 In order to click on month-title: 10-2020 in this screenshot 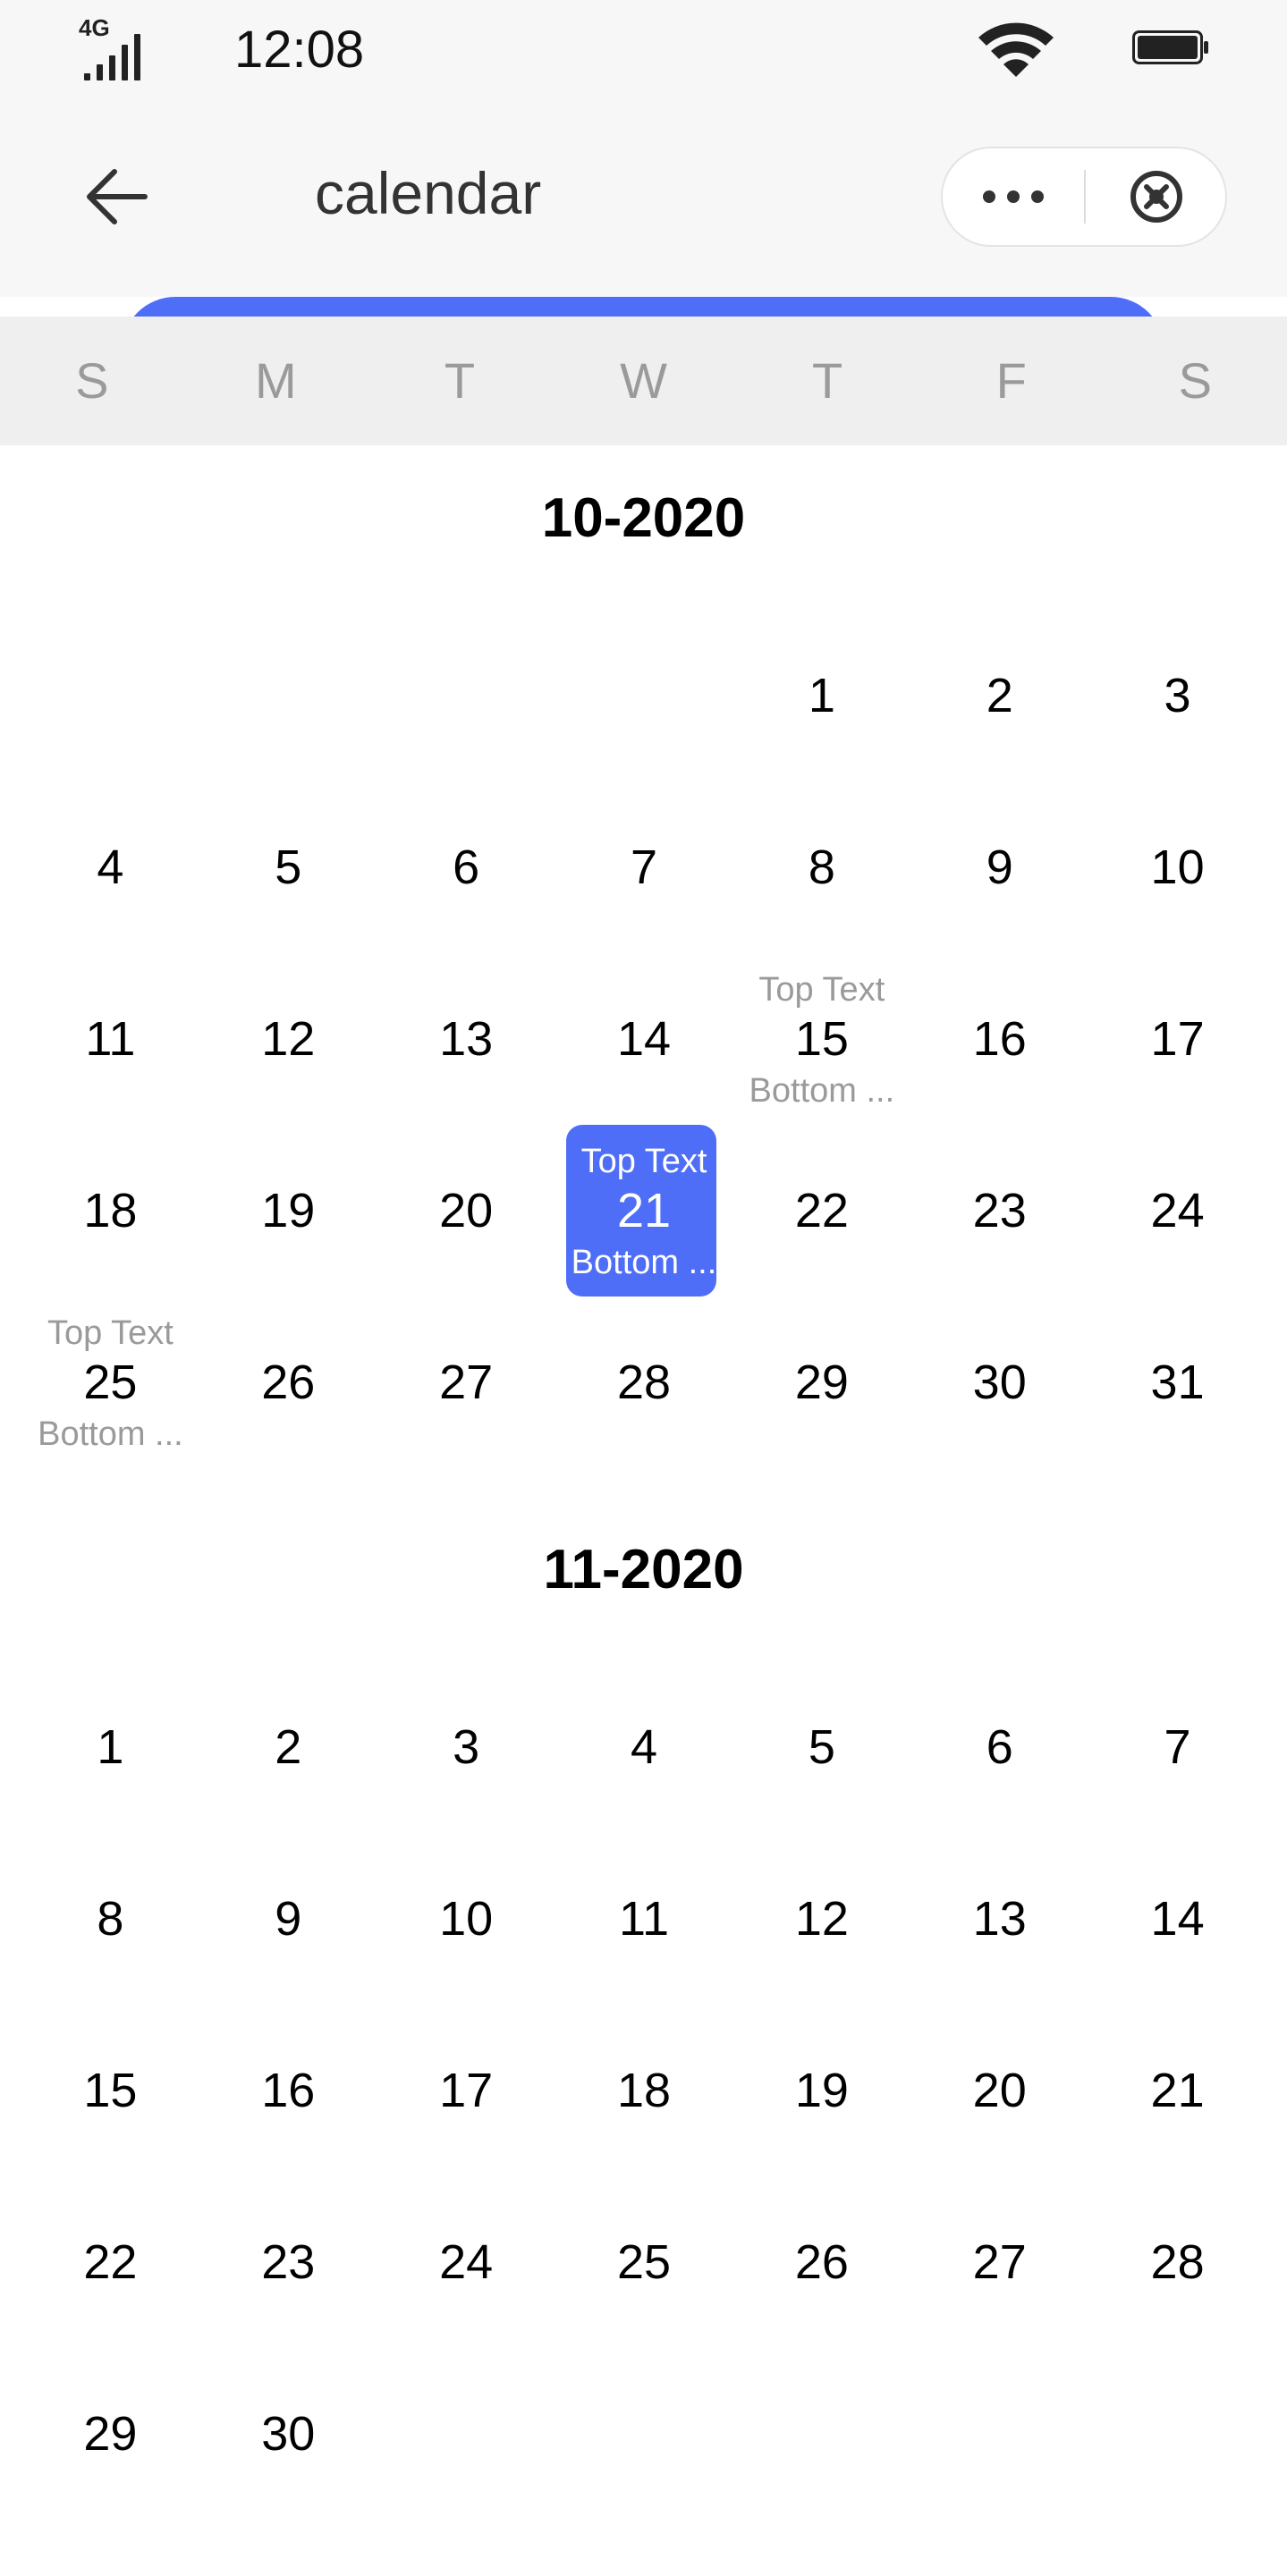, I will do `click(643, 518)`.